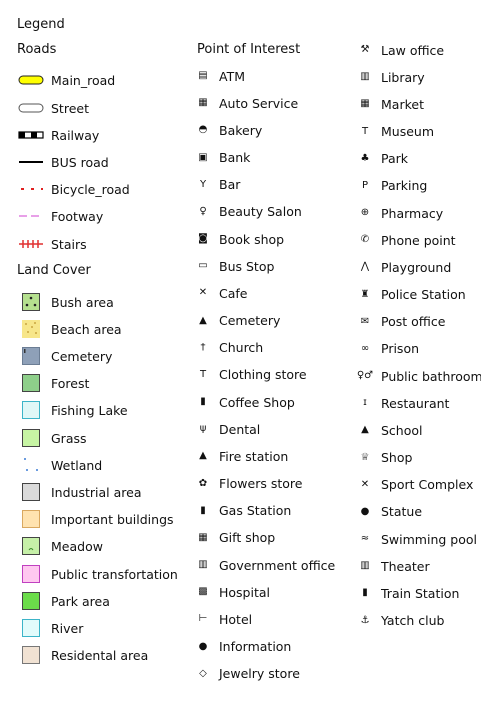 The image size is (481, 712). Describe the element at coordinates (203, 347) in the screenshot. I see `church-icon: †` at that location.